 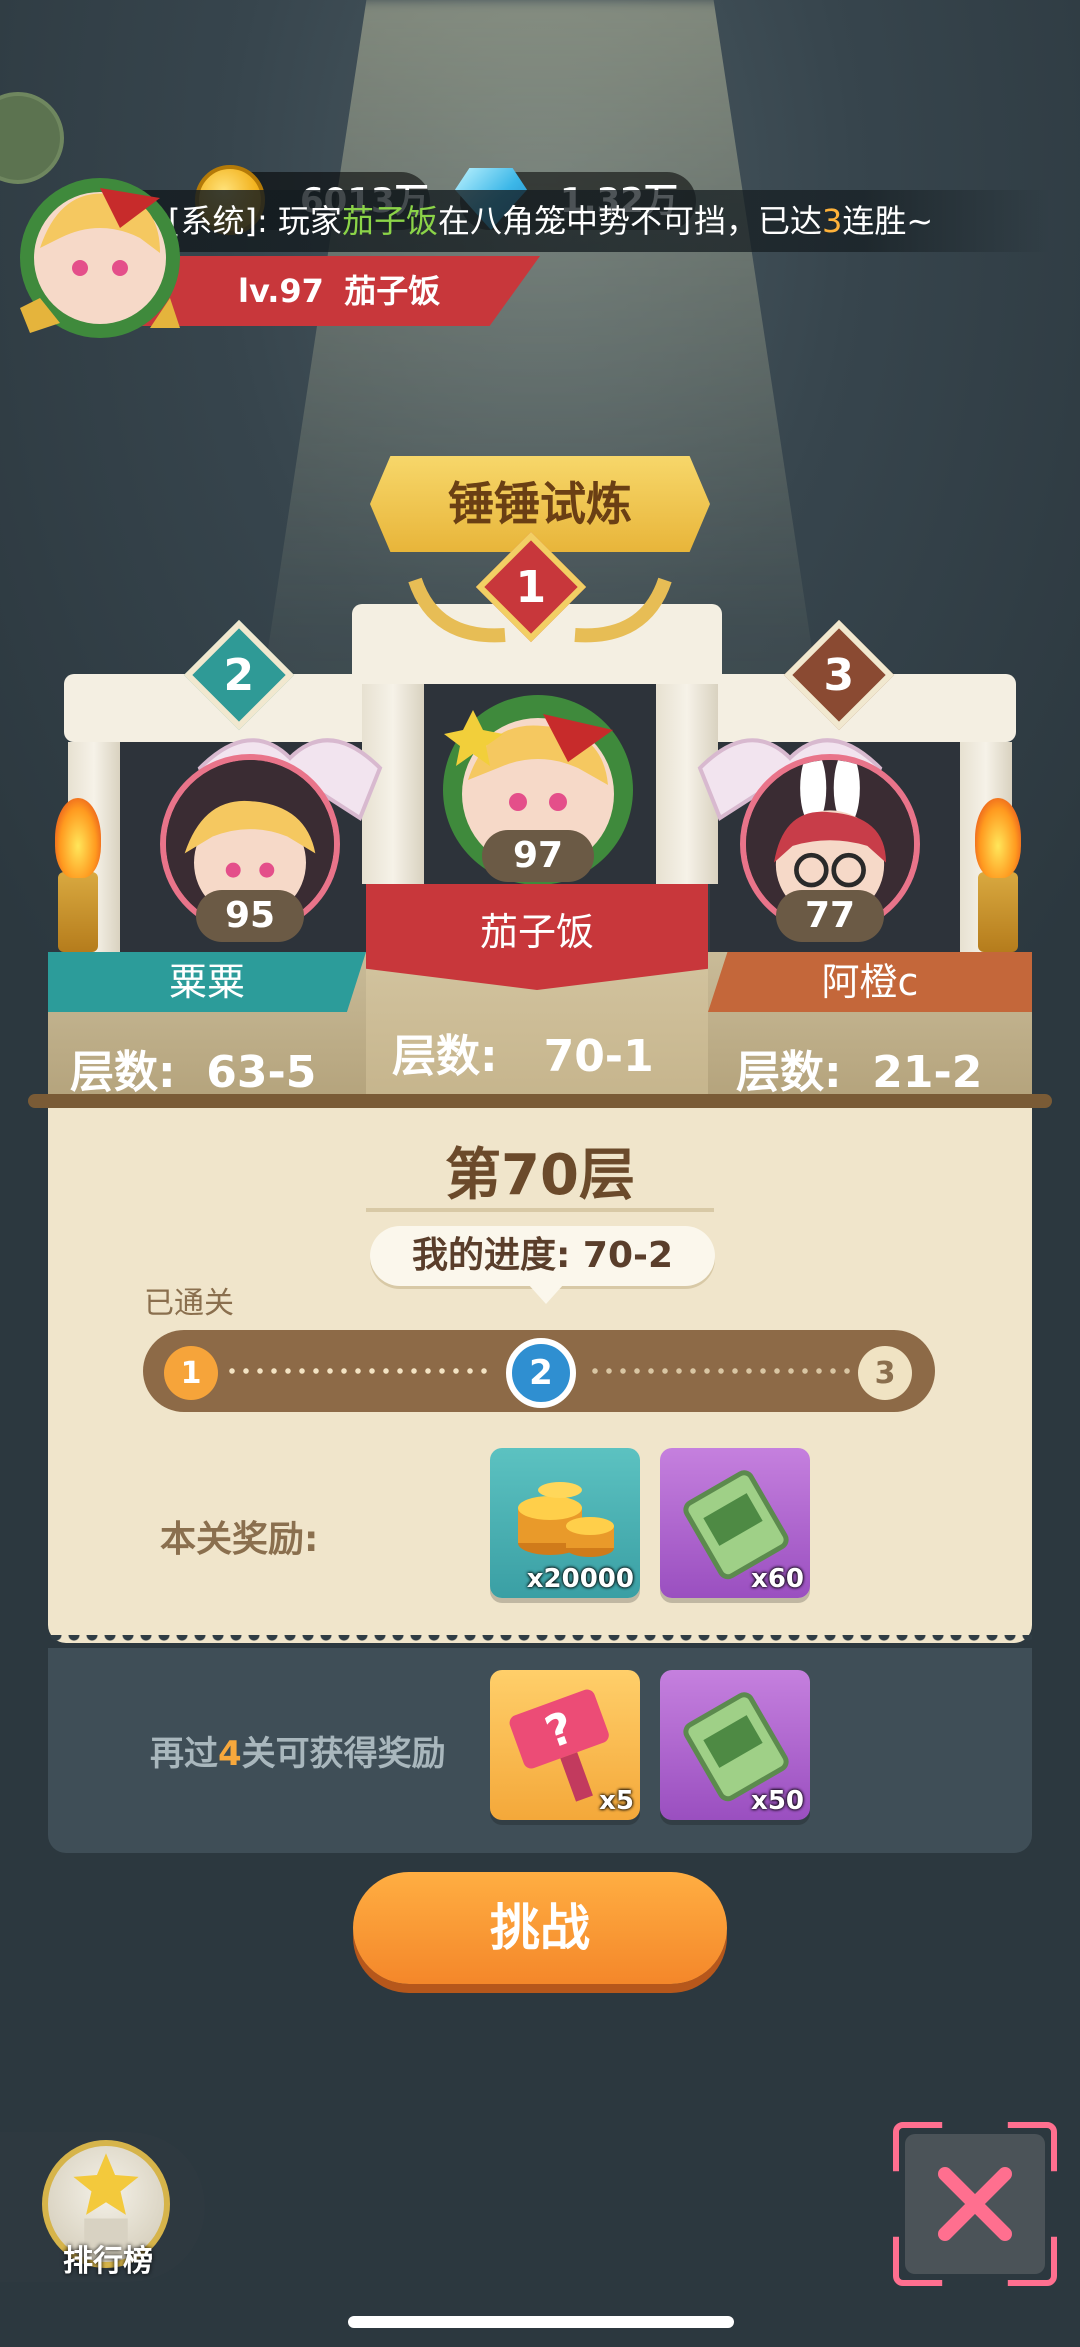 I want to click on rank-2-number: 2, so click(x=239, y=675).